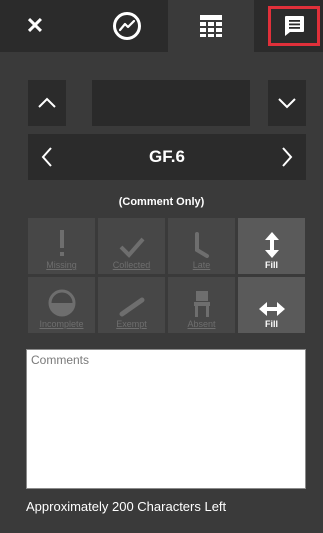 The height and width of the screenshot is (533, 323). I want to click on chevron-right-icon, so click(287, 157).